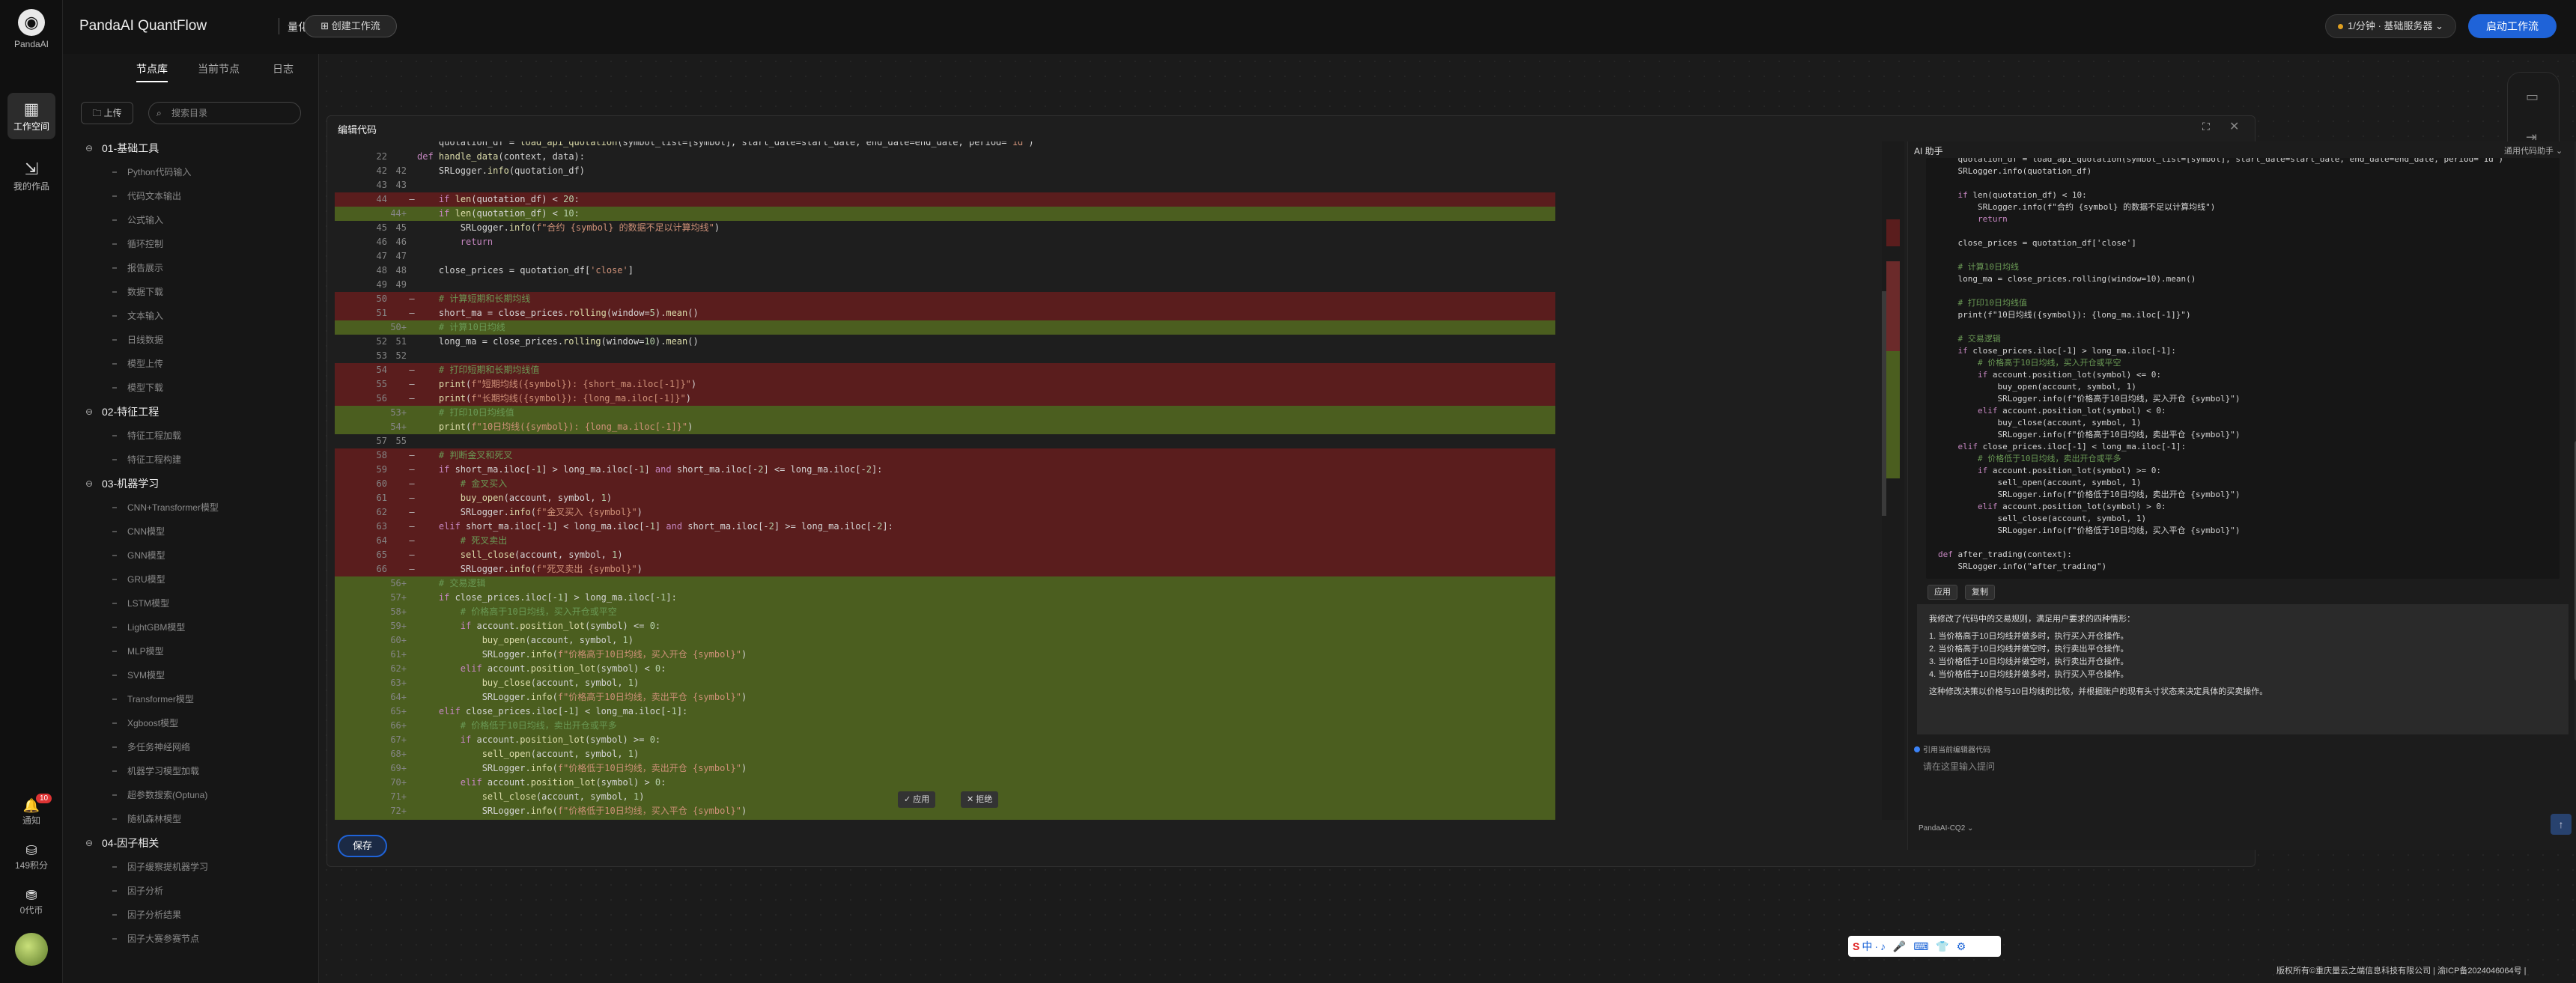 This screenshot has width=2576, height=983. Describe the element at coordinates (2512, 26) in the screenshot. I see `start-workflow-button: 启动工作流` at that location.